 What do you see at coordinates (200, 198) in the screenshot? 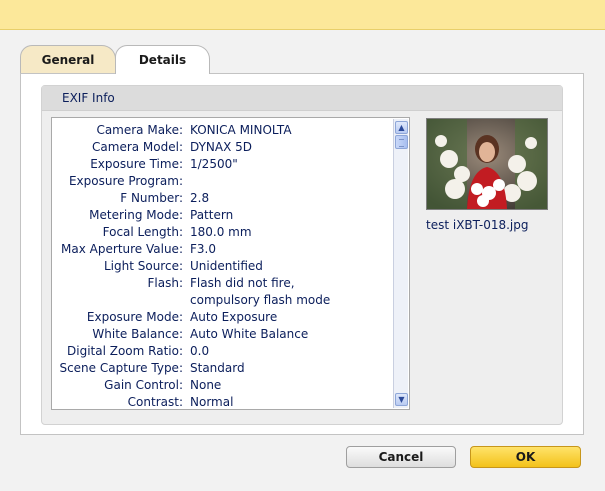
I see `exif-value: 2.8` at bounding box center [200, 198].